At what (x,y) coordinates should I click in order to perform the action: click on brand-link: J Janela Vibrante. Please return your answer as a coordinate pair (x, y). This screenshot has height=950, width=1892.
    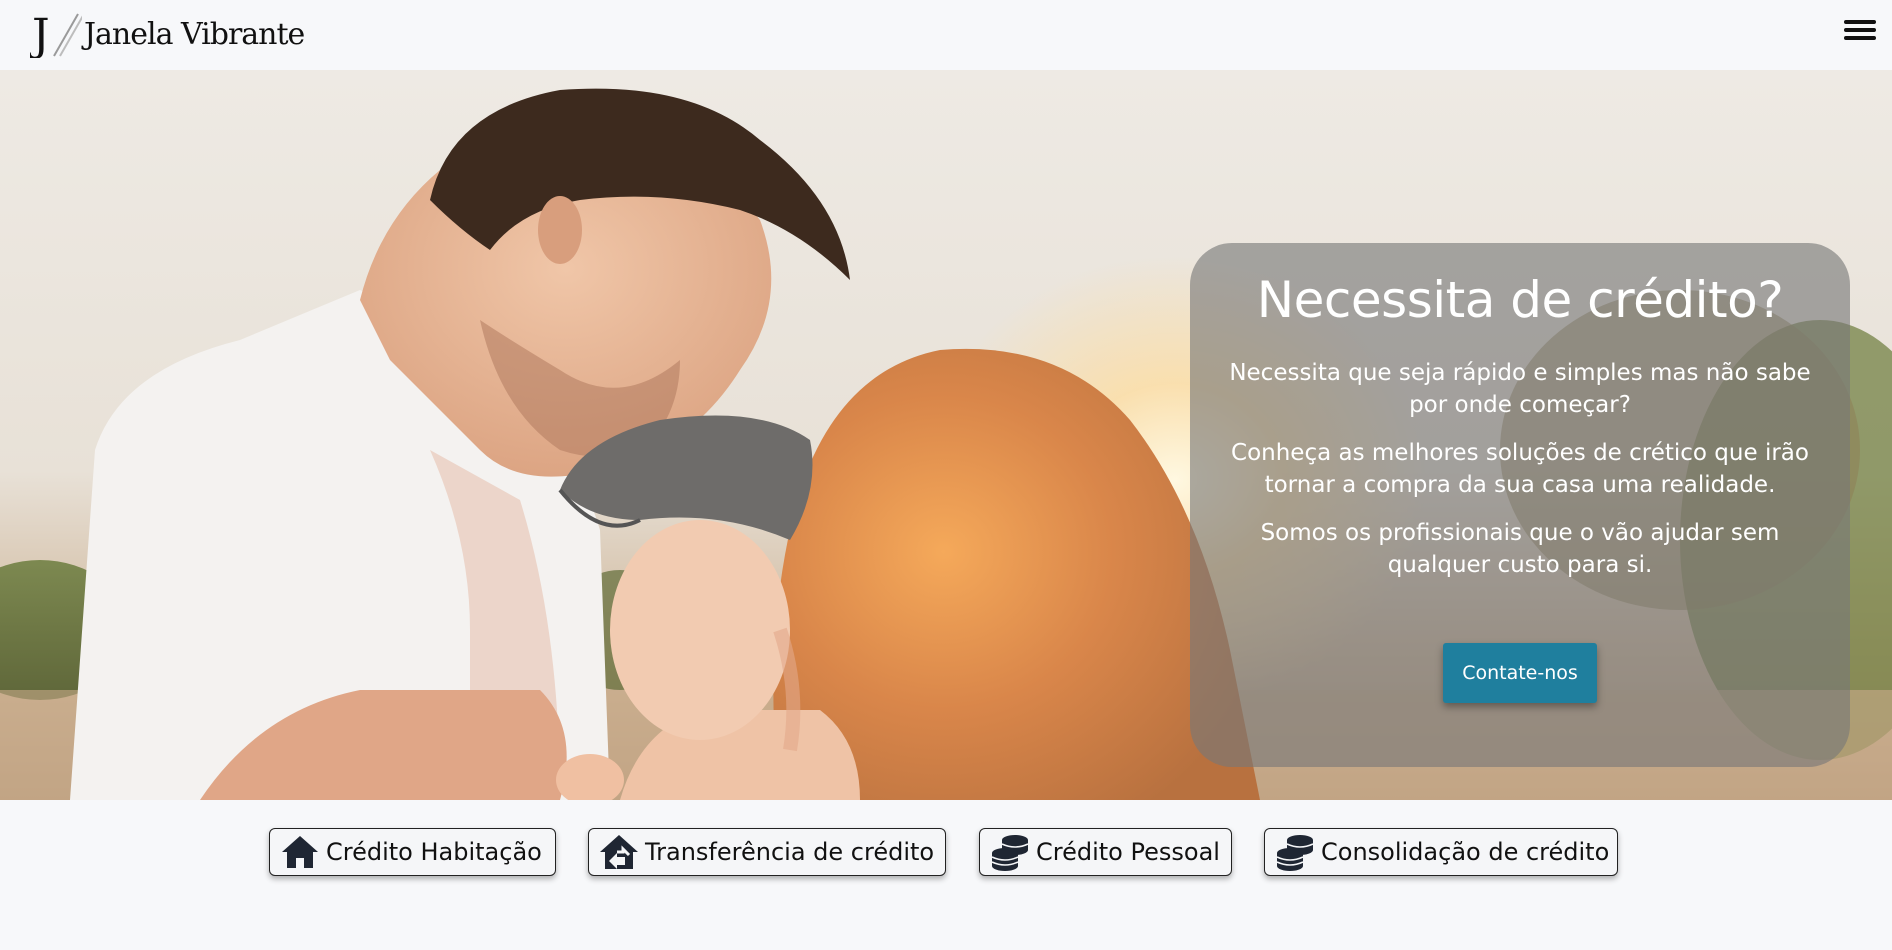
    Looking at the image, I should click on (166, 35).